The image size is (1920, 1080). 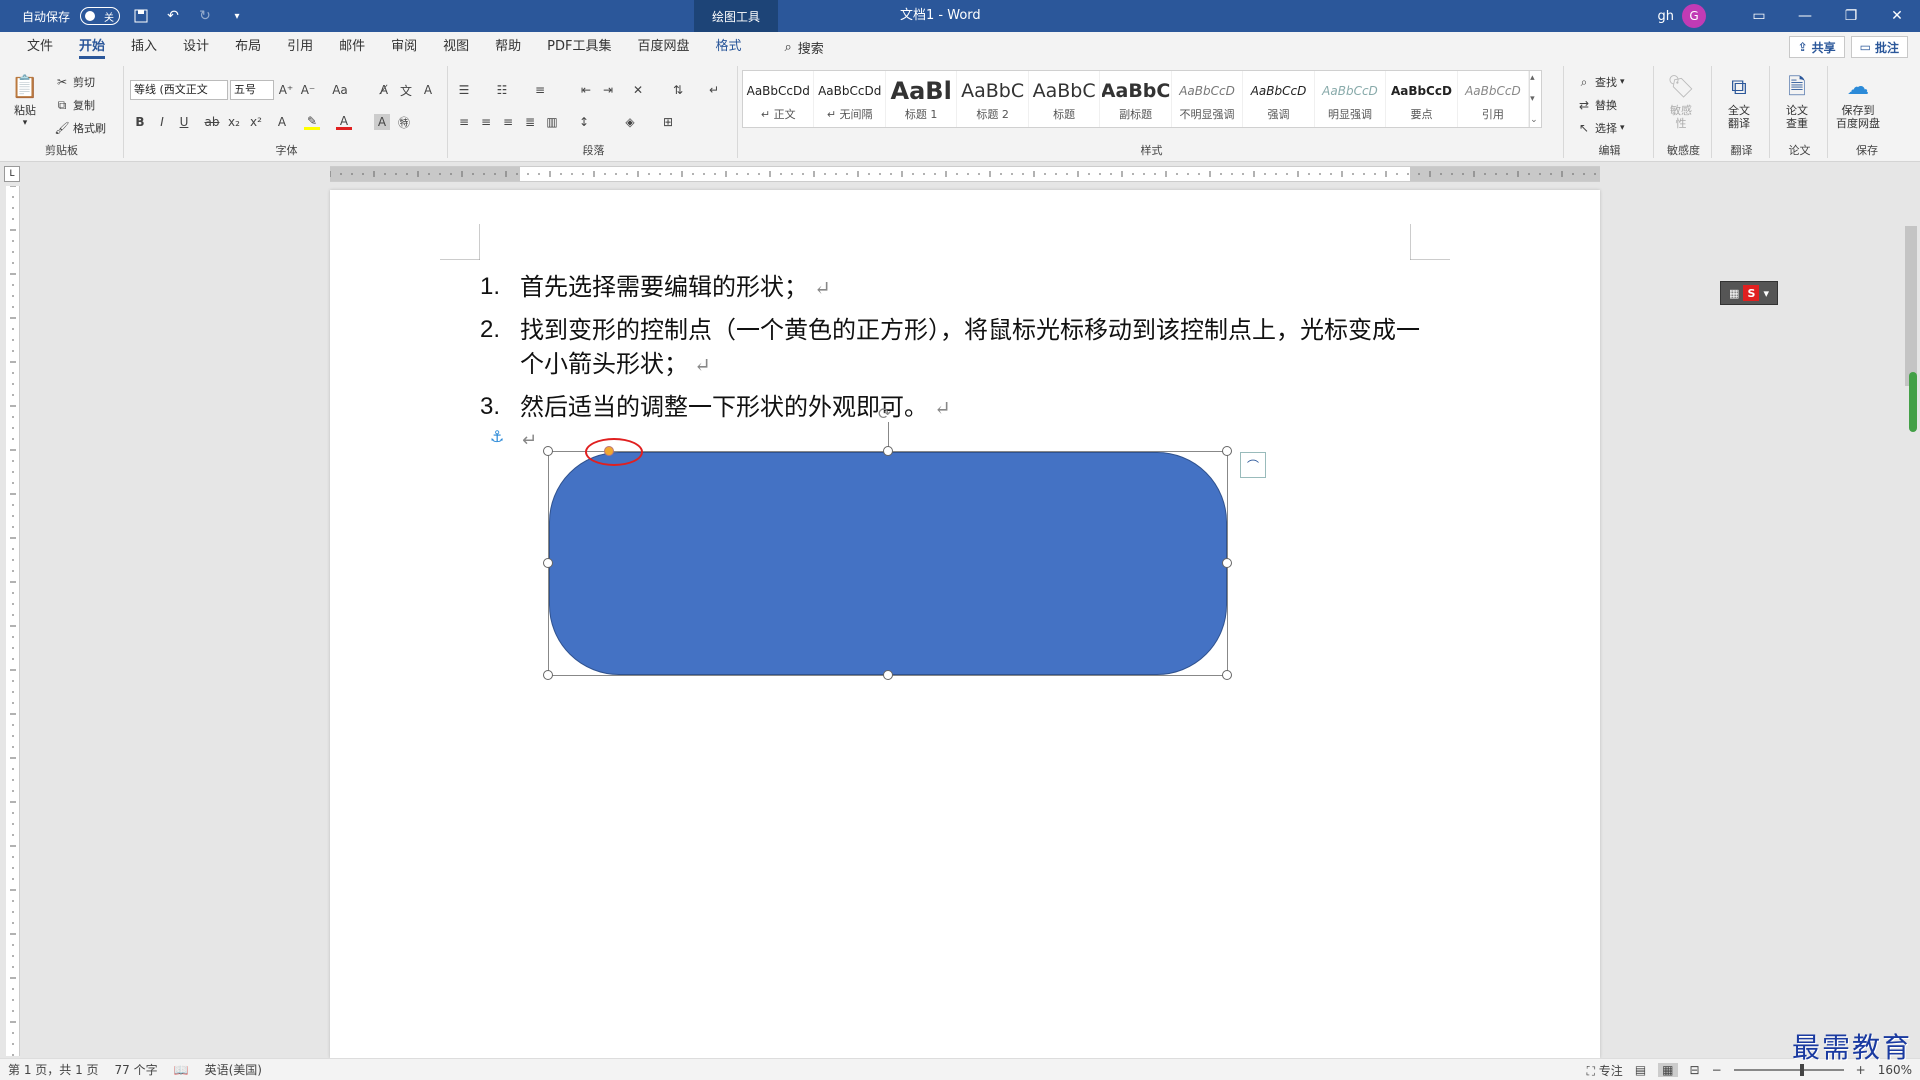 I want to click on numbering-button: ☷, so click(x=502, y=90).